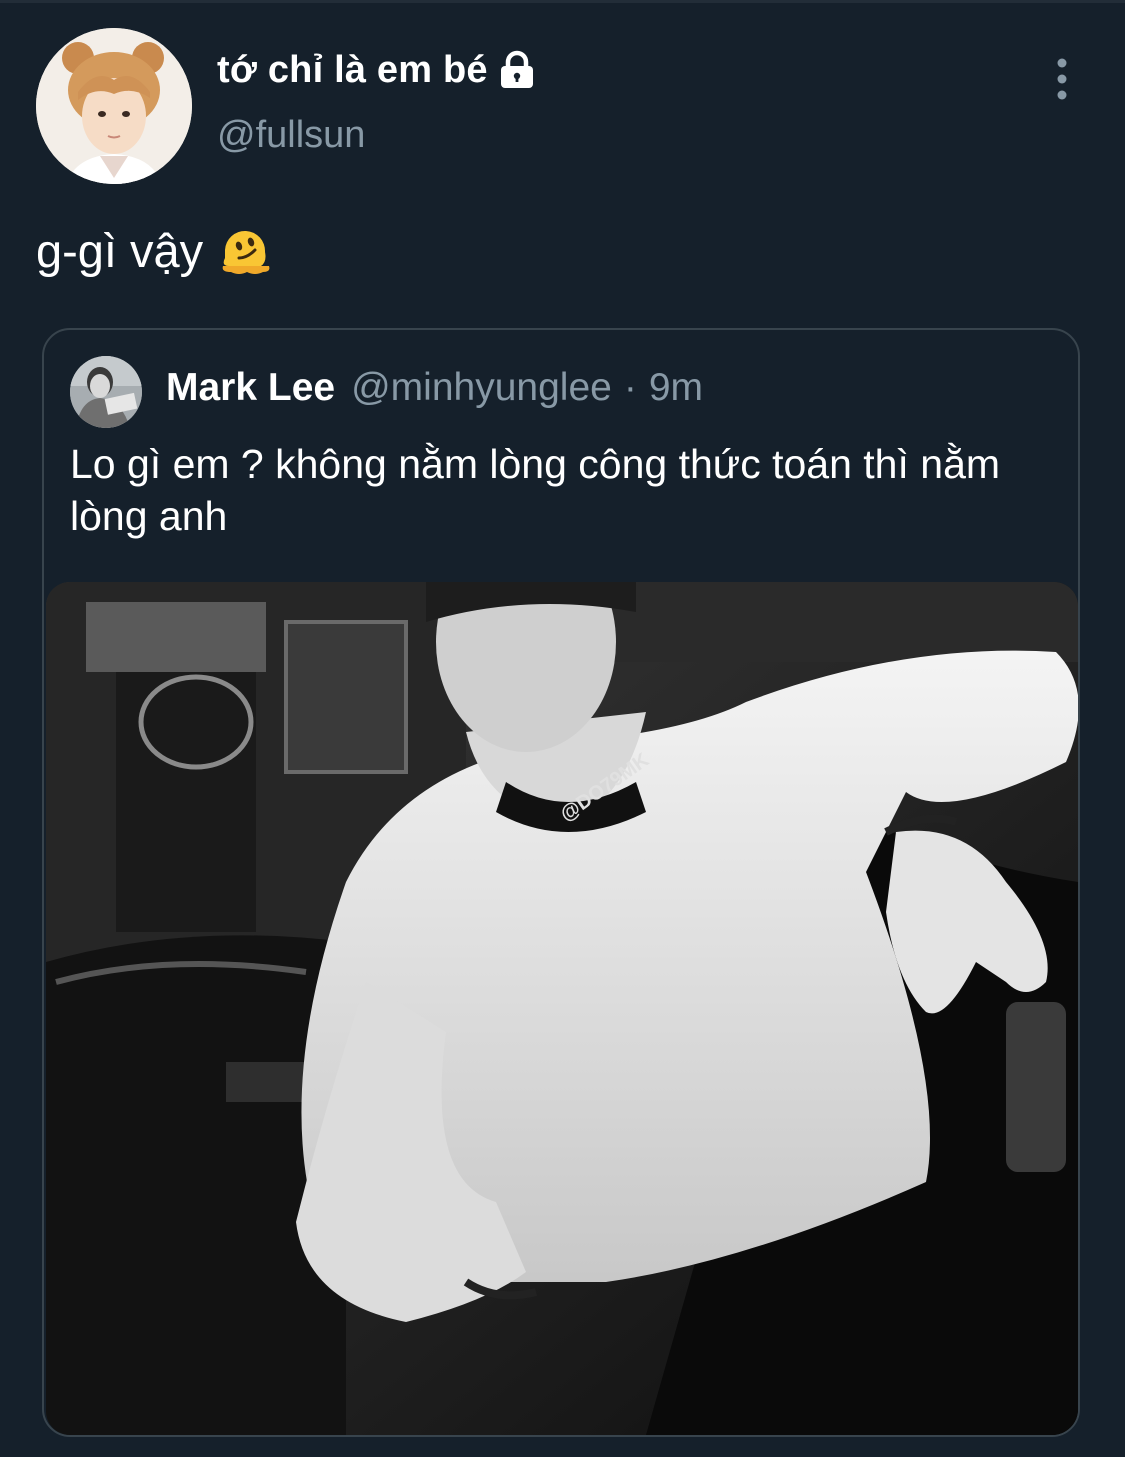 The image size is (1125, 1457). I want to click on tweet-text-content: g-gì vậy, so click(120, 250).